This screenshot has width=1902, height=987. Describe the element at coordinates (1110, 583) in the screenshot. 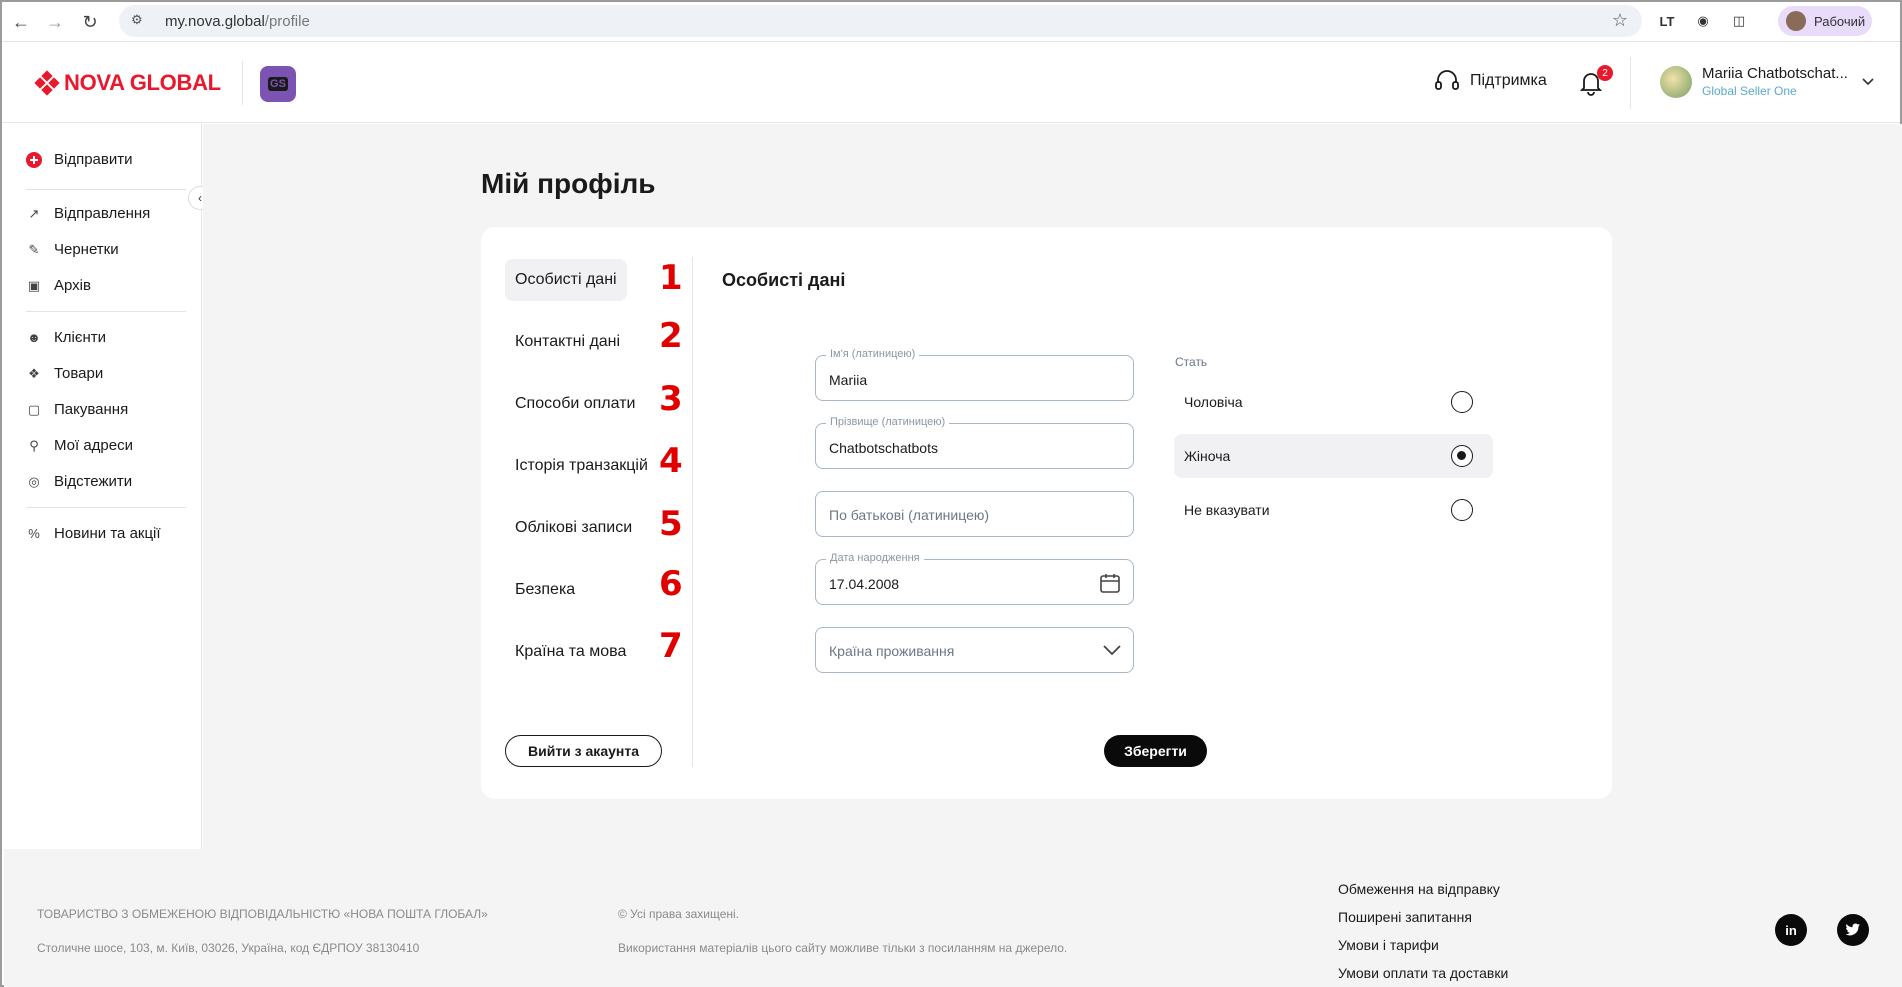

I see `calendar-icon` at that location.